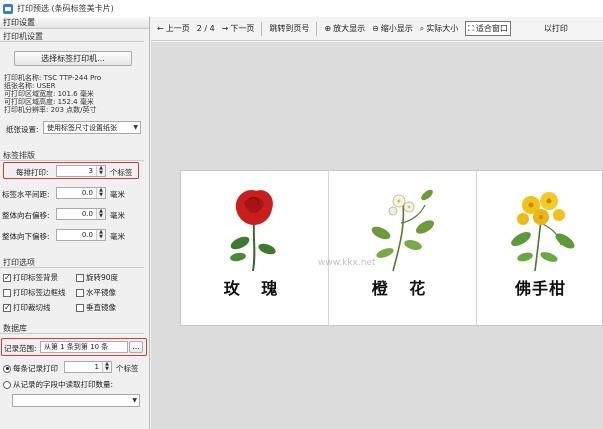  I want to click on from-field-radio: 从记录的字段中读取打印数量:, so click(58, 384).